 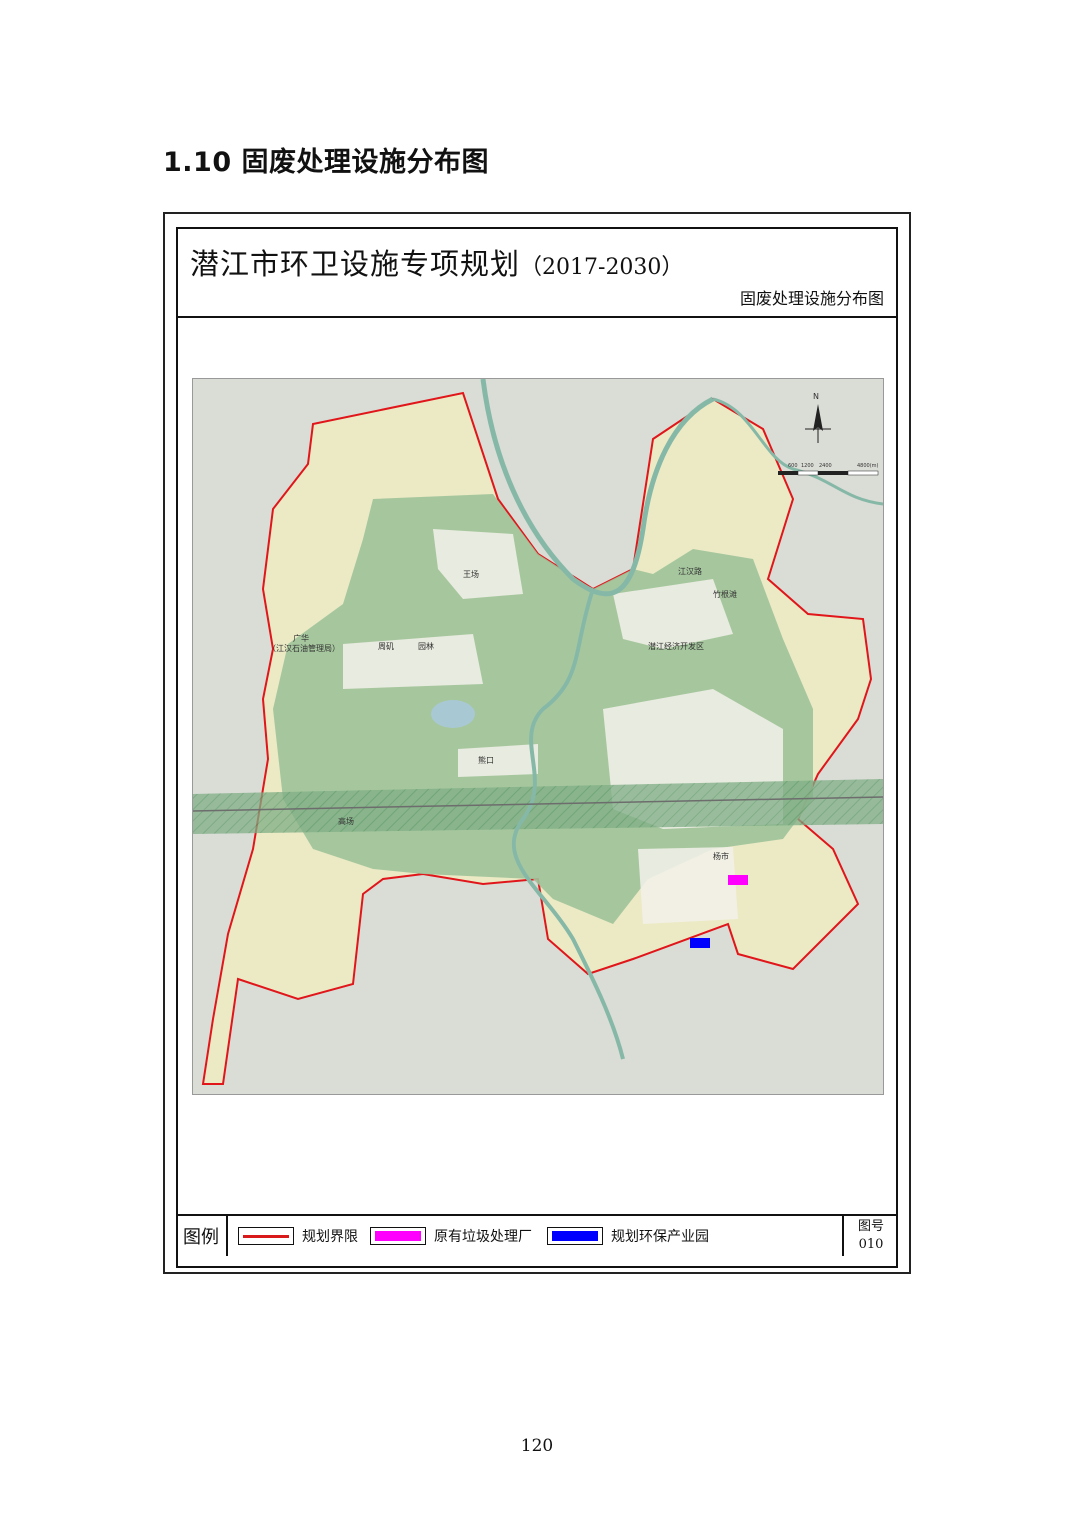 I want to click on map-label-gaochang: 高场, so click(x=346, y=821).